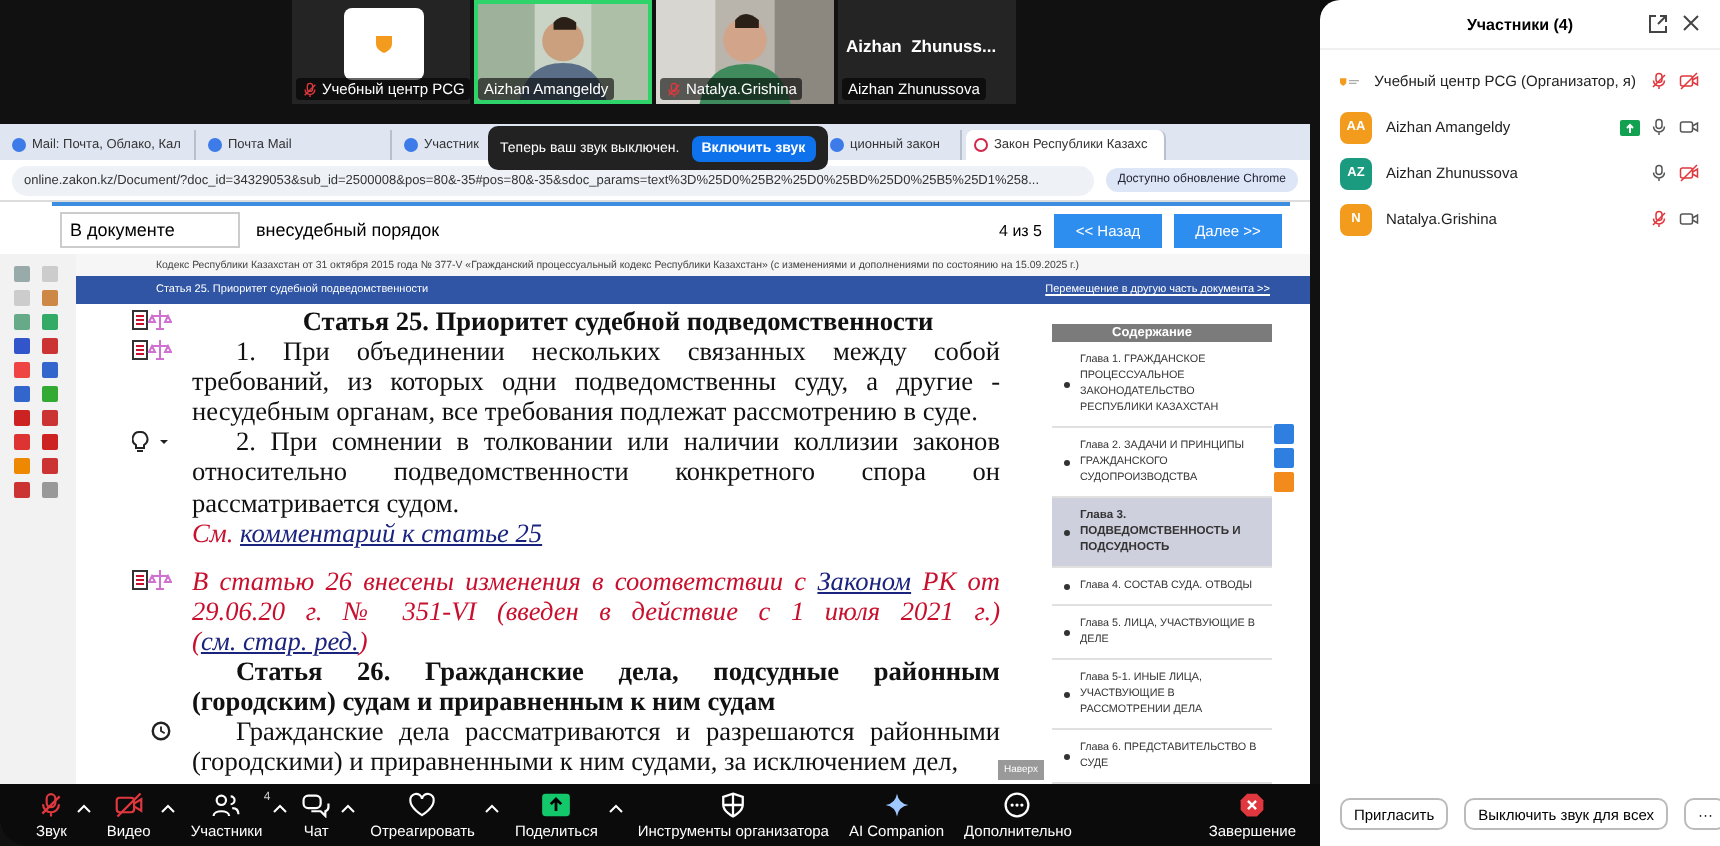  I want to click on end-meeting-icon, so click(1252, 804).